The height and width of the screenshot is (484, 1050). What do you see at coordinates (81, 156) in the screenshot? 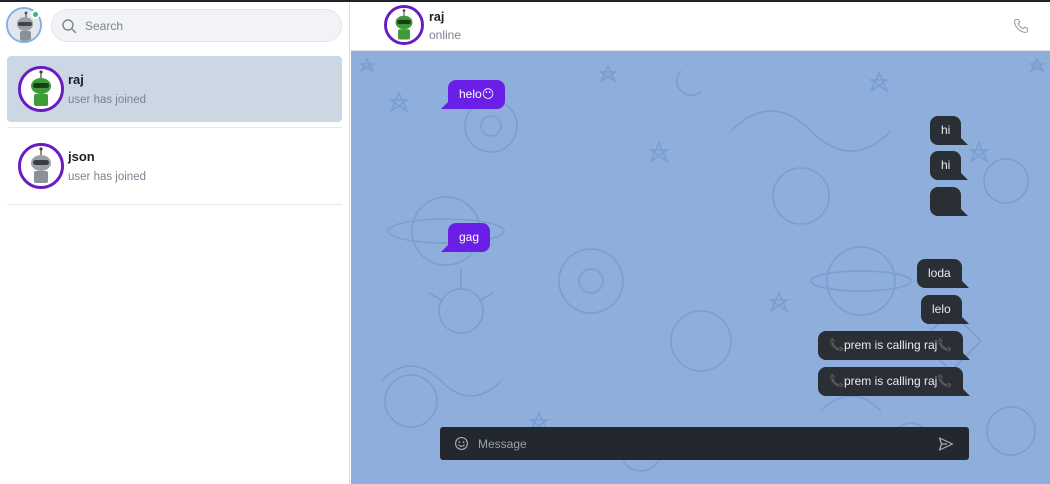
I see `chat-name: json` at bounding box center [81, 156].